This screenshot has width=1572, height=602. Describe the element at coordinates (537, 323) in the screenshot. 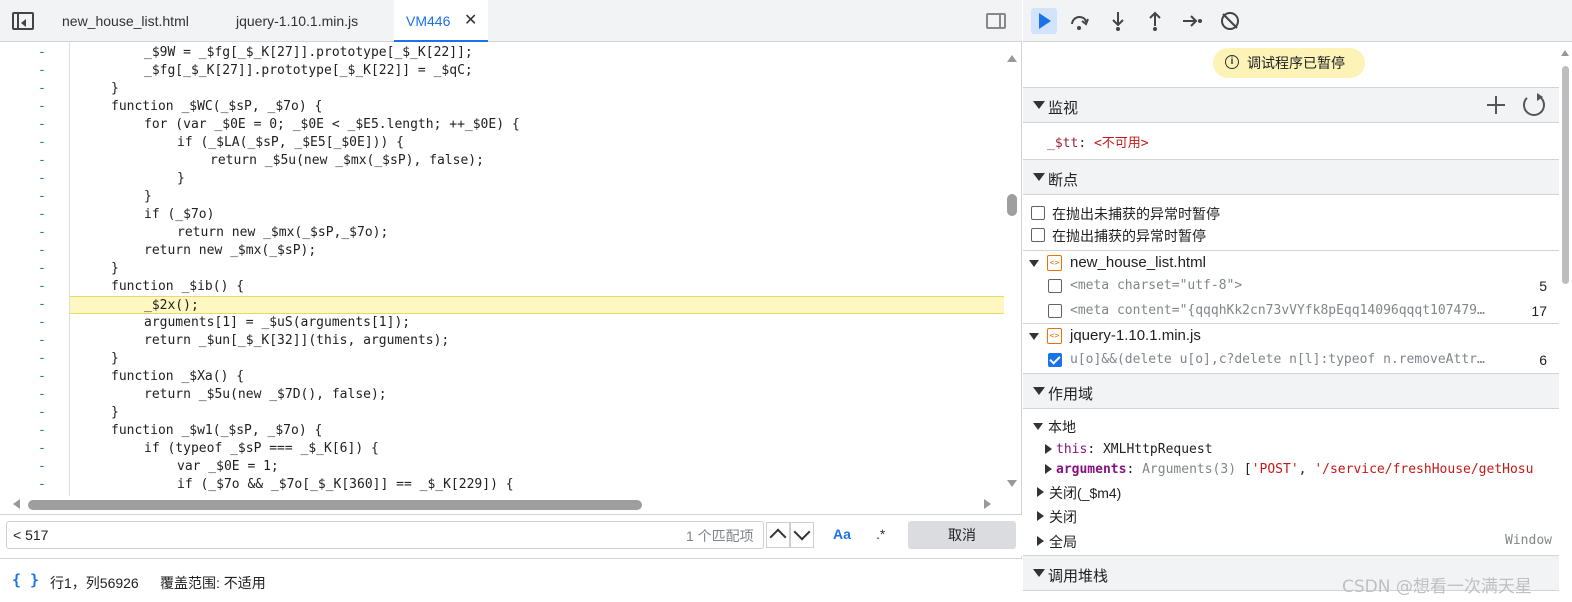

I see `code-line: arguments[1] = _$uS(arguments[1]);` at that location.